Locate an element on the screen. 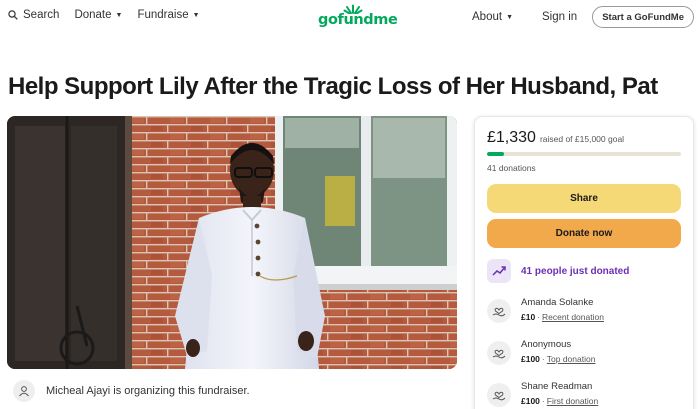  donor-name: Shane Readman is located at coordinates (557, 386).